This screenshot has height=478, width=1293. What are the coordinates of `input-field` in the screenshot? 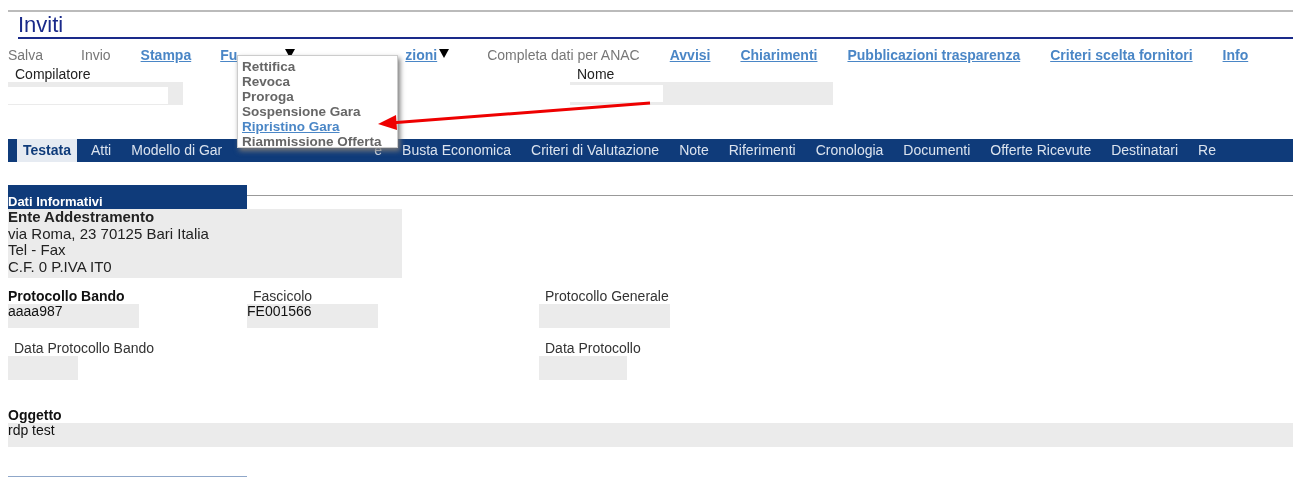 It's located at (701, 93).